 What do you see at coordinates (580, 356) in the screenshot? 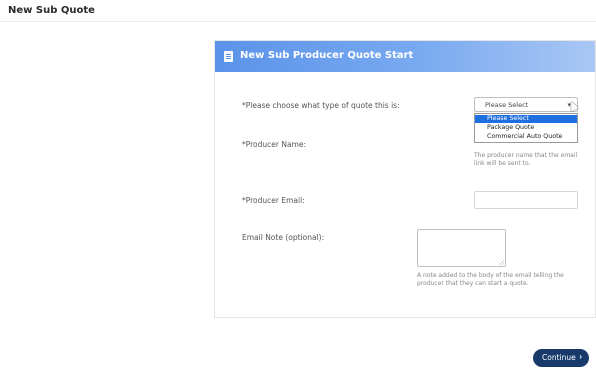
I see `chevron-right-icon: ›` at bounding box center [580, 356].